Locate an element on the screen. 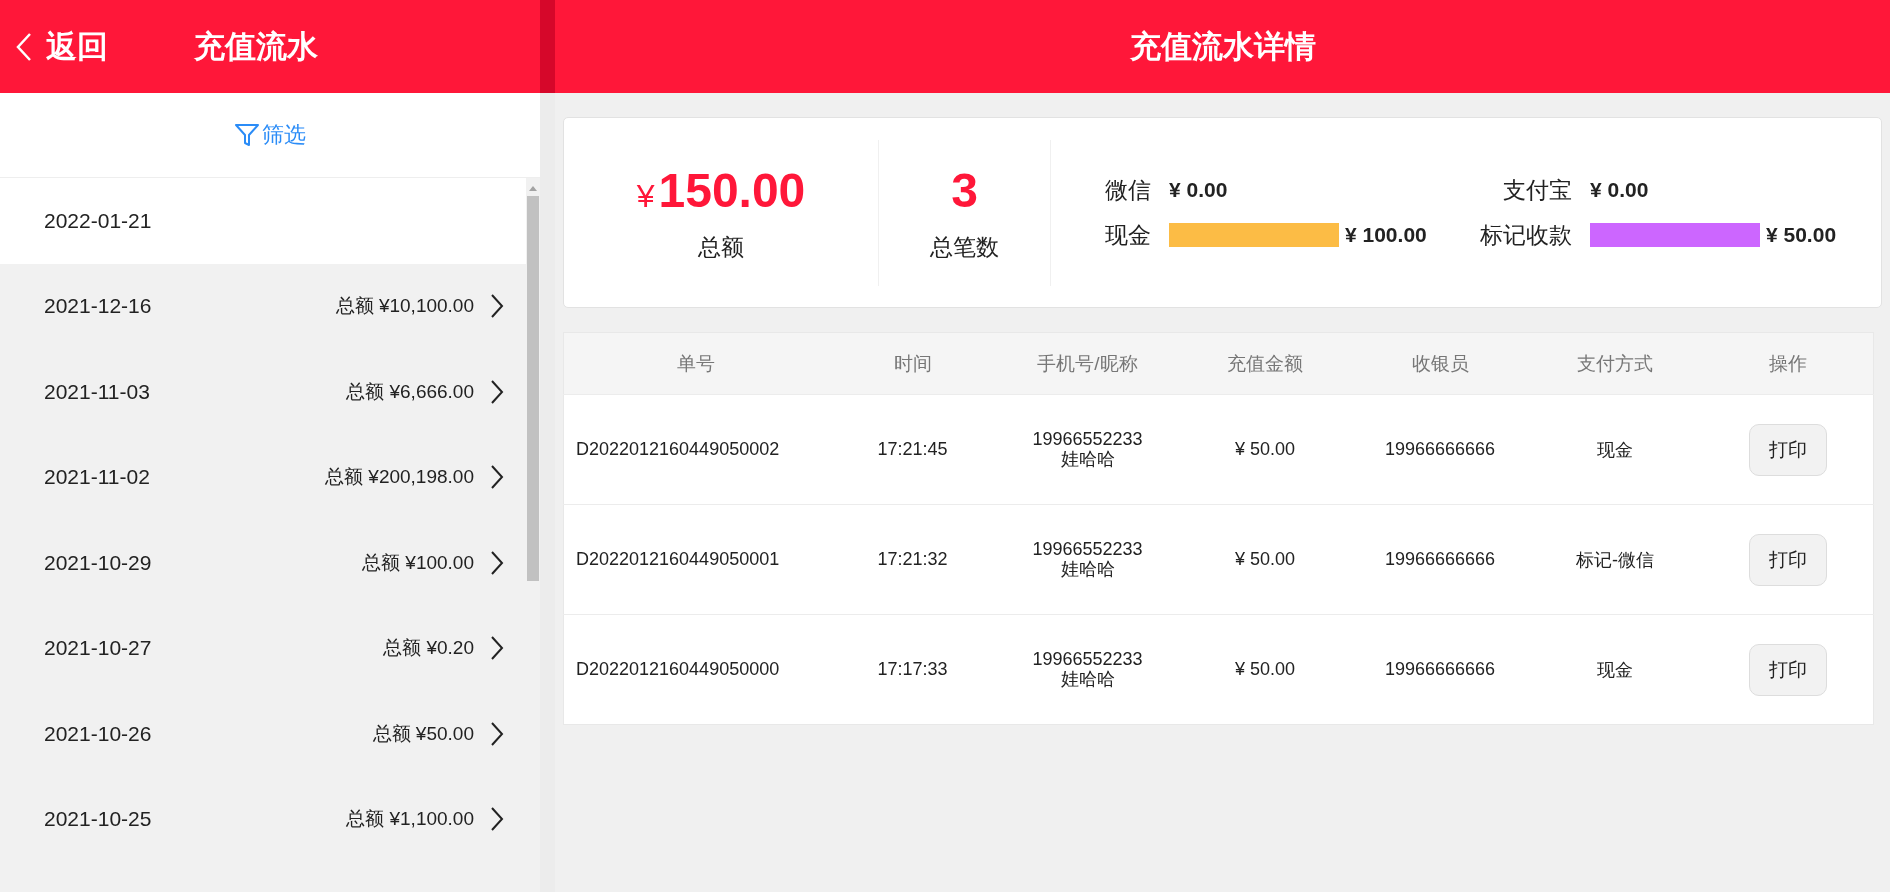  payment-method-label: 微信 is located at coordinates (1127, 190).